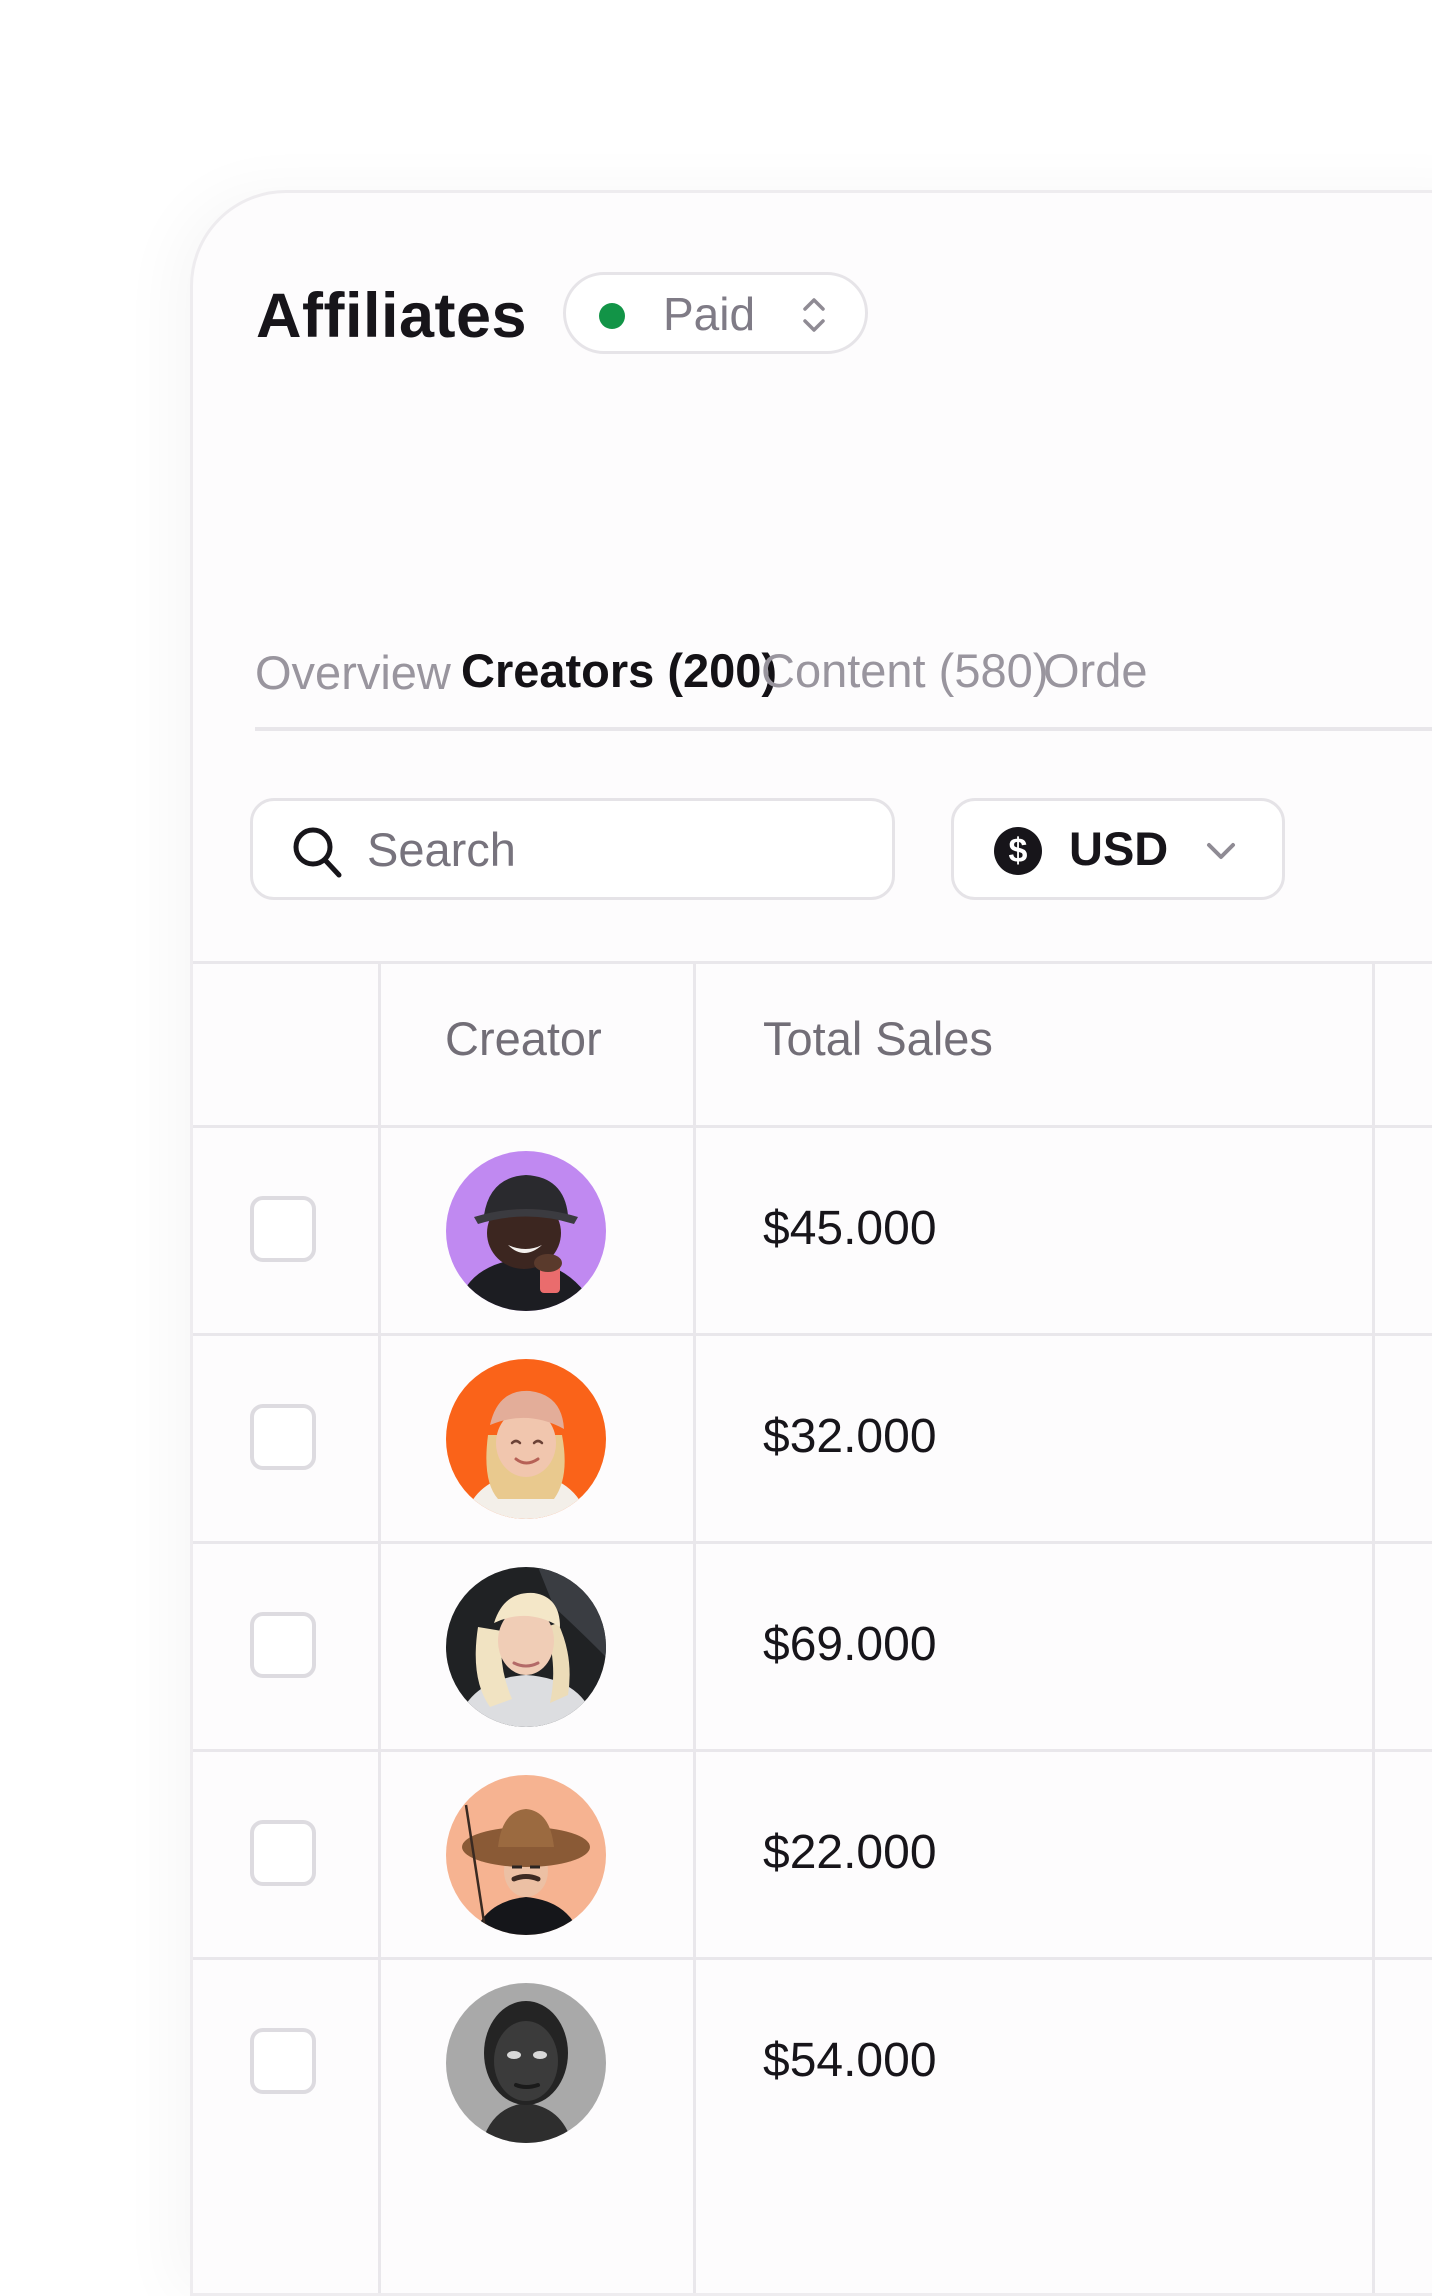 This screenshot has height=2296, width=1432. Describe the element at coordinates (617, 849) in the screenshot. I see `search-input` at that location.